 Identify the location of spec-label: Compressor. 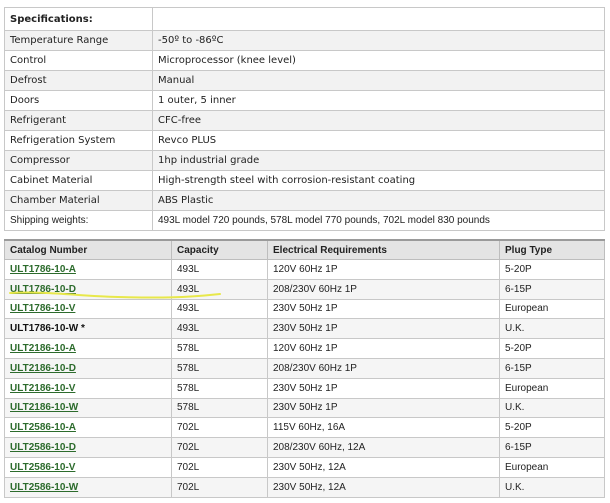
(78, 160).